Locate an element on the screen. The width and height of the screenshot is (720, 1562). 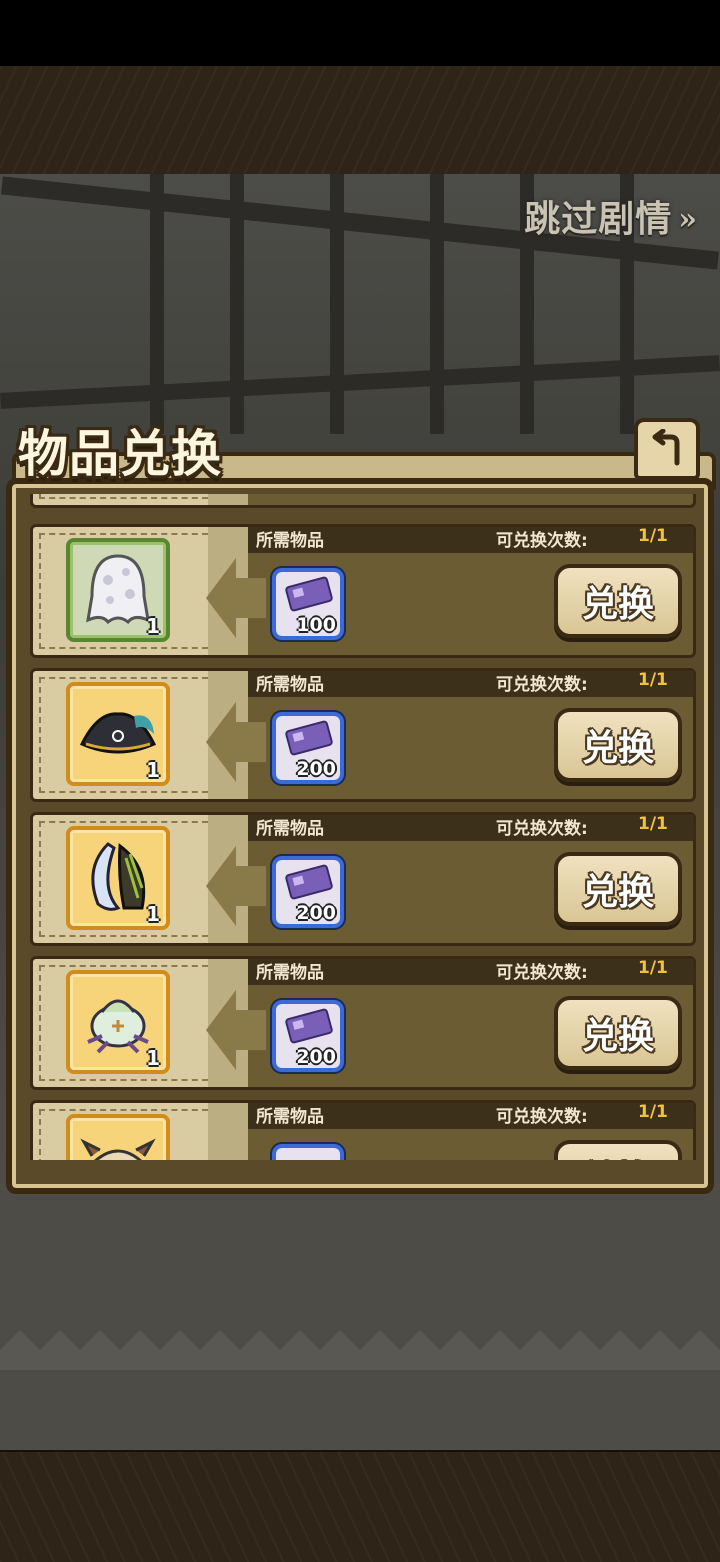
top-decor-band is located at coordinates (360, 121).